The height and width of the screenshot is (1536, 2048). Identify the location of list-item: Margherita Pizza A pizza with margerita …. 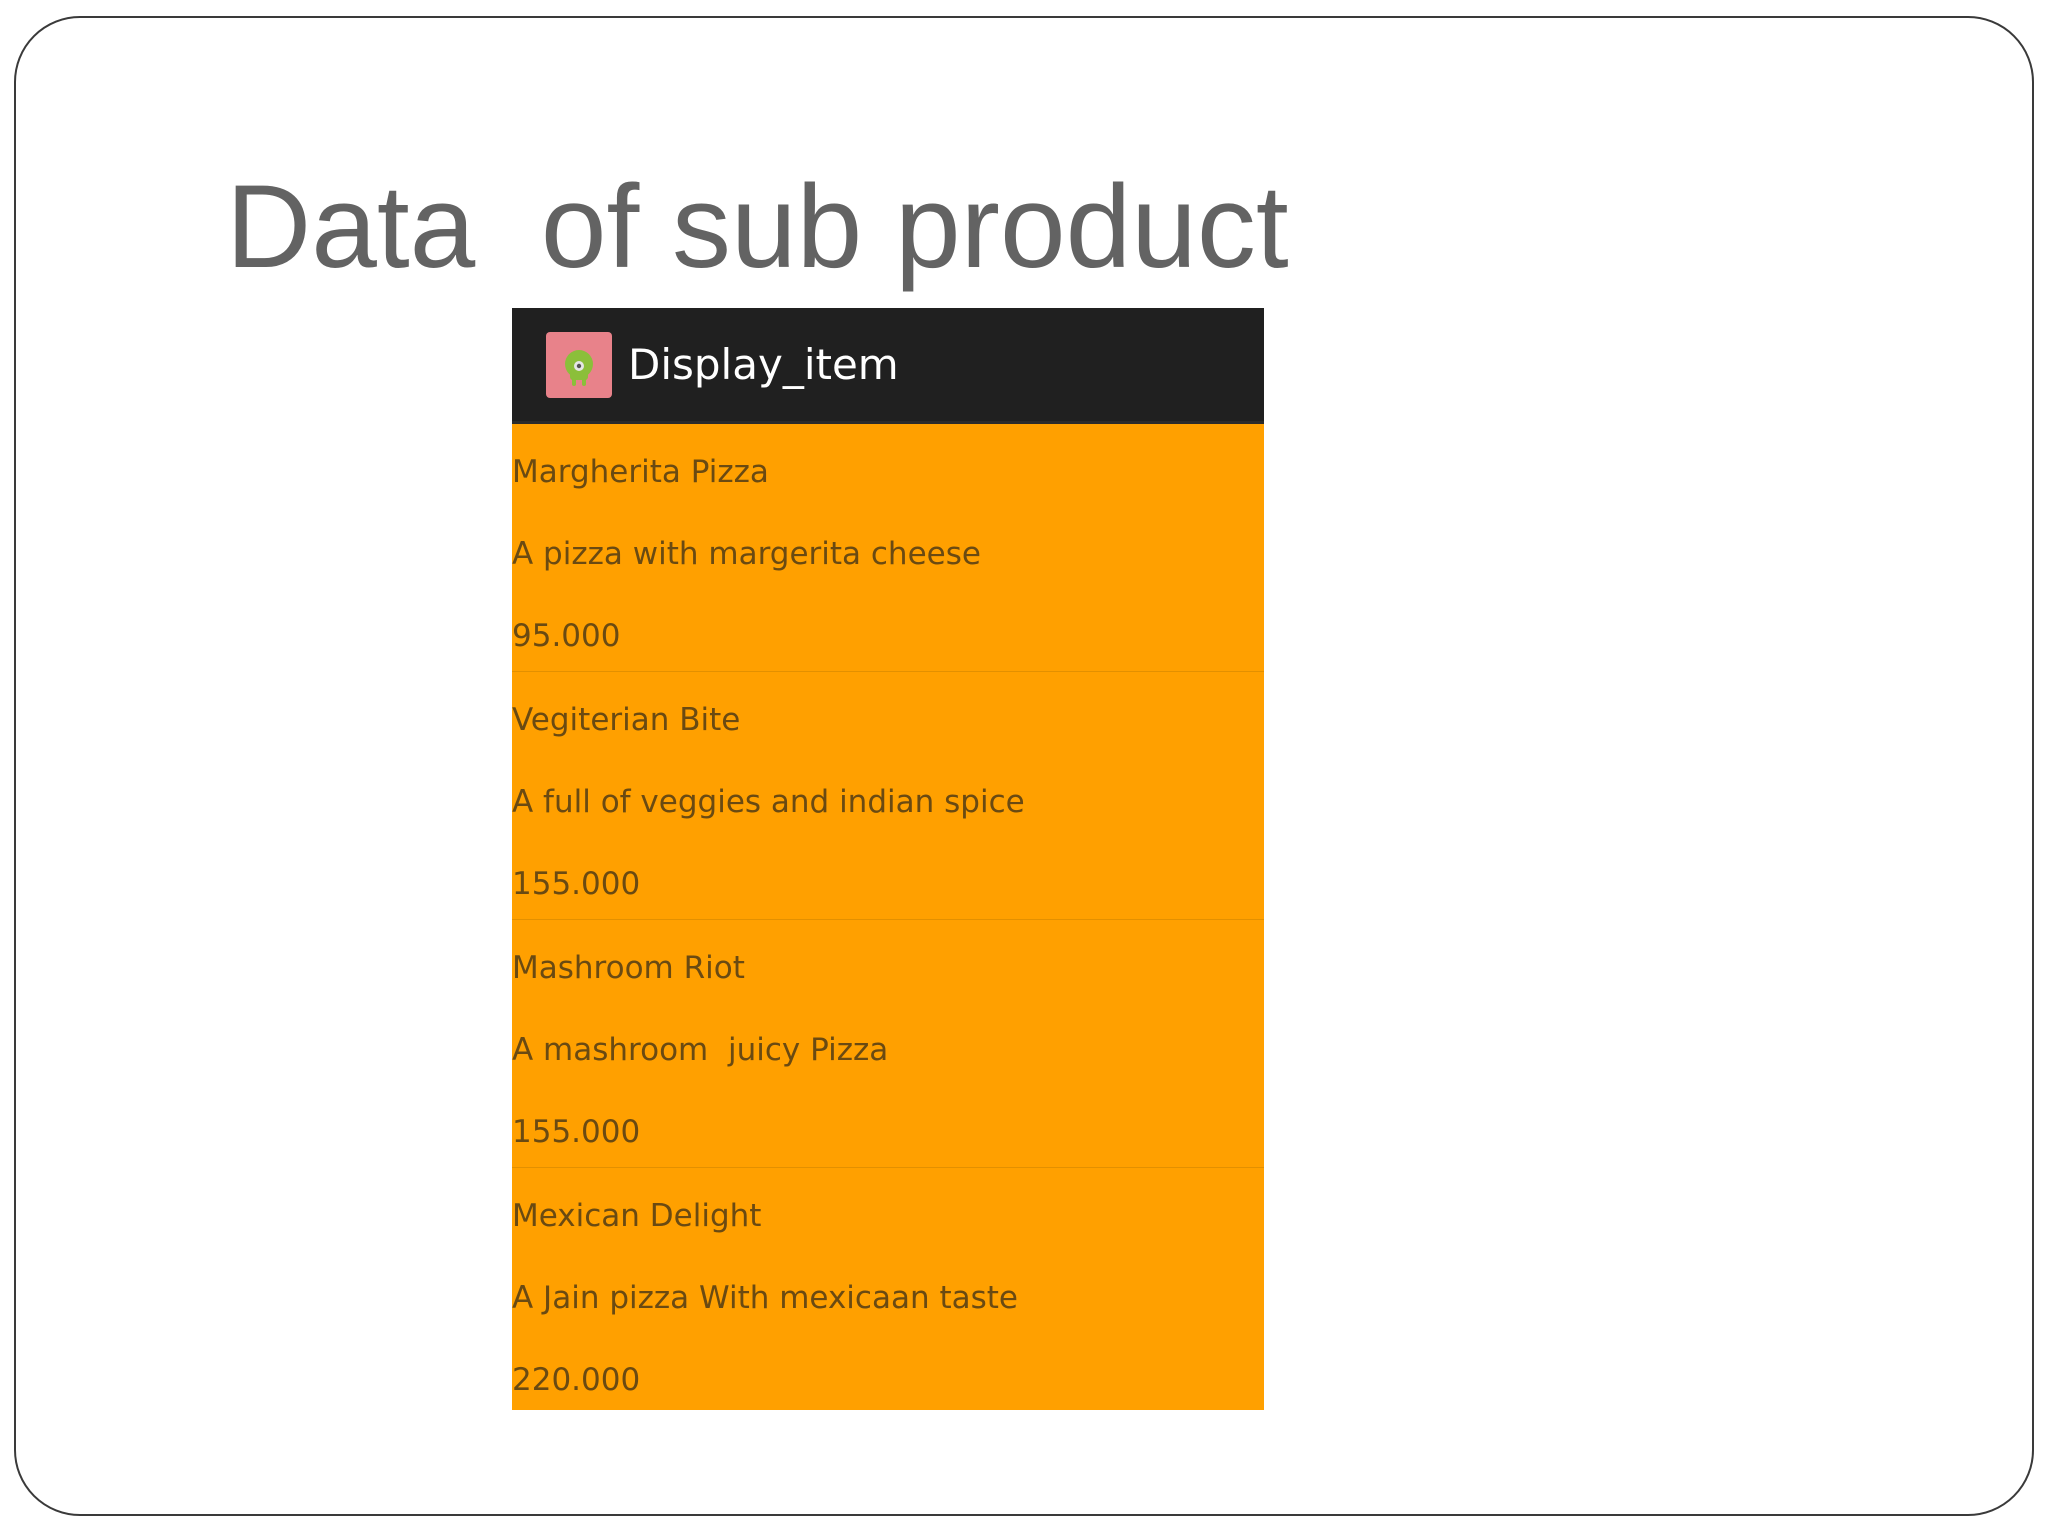
(888, 548).